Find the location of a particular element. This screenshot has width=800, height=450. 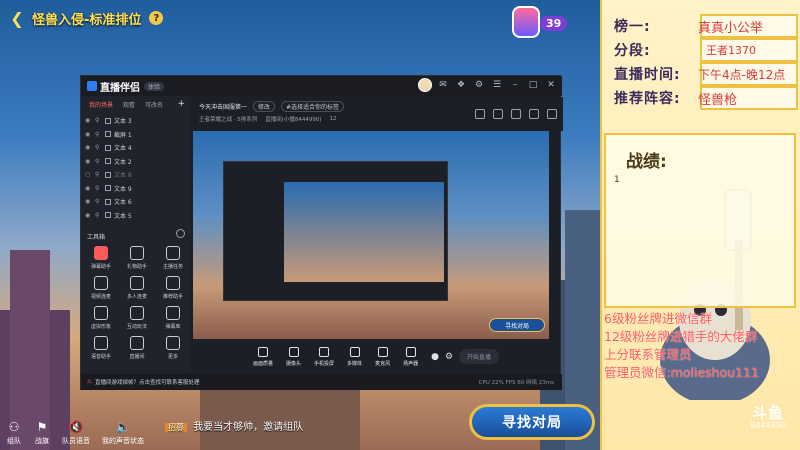

tab-rename: 可改名 is located at coordinates (154, 104).